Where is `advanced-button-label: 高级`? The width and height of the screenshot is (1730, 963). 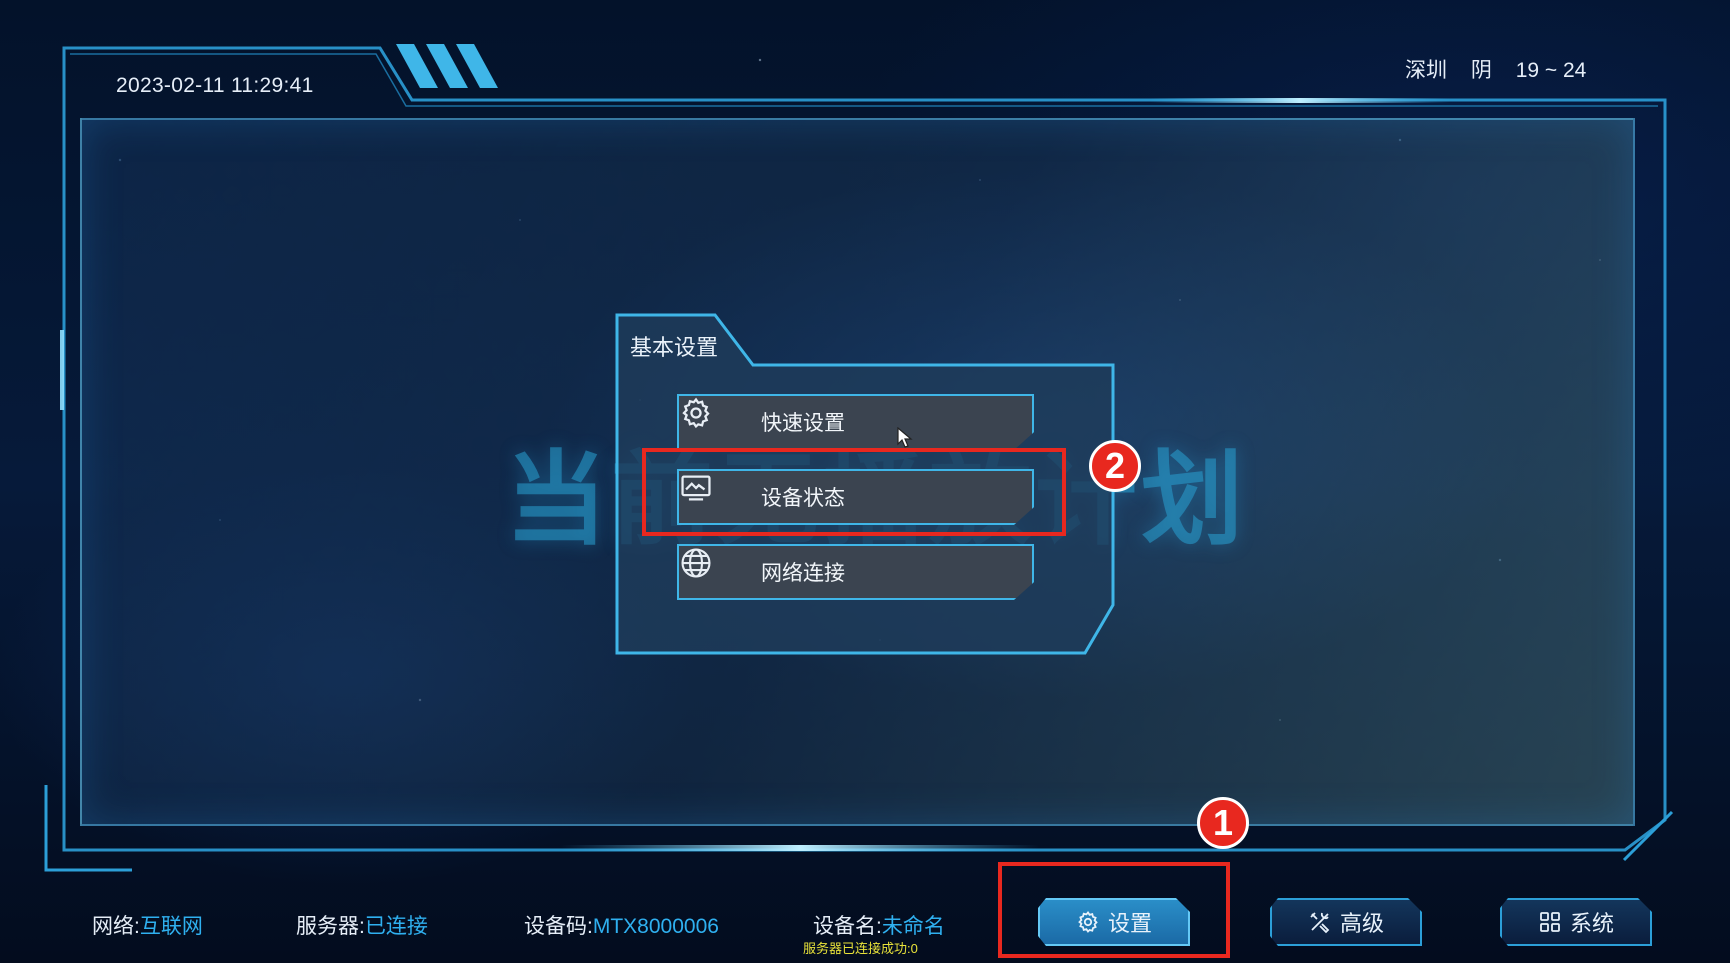 advanced-button-label: 高级 is located at coordinates (1361, 923).